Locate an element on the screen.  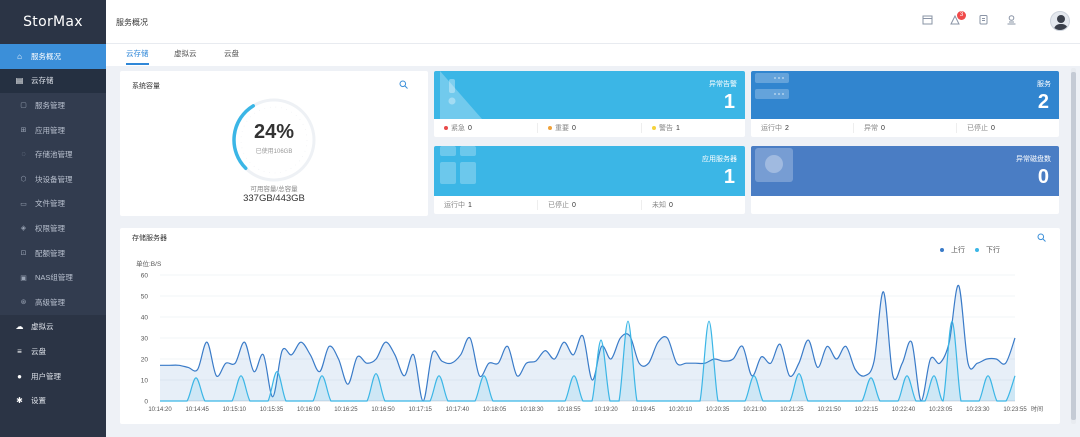
sidebar-item-apps: ⊞ 应用管理 is located at coordinates (53, 130).